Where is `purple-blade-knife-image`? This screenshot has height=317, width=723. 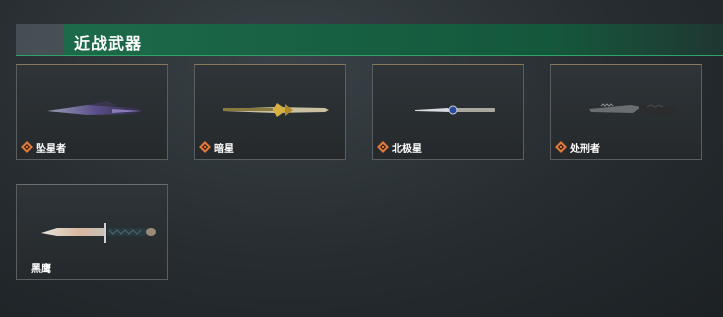 purple-blade-knife-image is located at coordinates (95, 108).